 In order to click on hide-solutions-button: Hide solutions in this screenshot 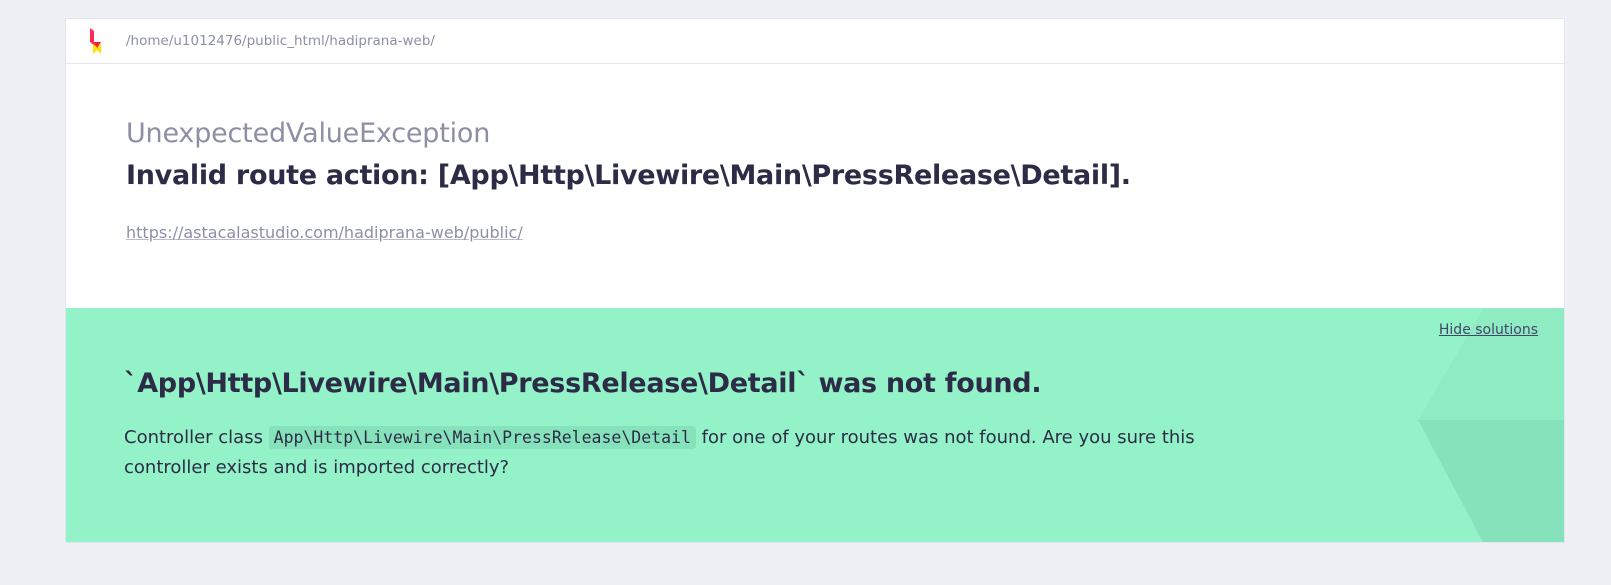, I will do `click(1488, 330)`.